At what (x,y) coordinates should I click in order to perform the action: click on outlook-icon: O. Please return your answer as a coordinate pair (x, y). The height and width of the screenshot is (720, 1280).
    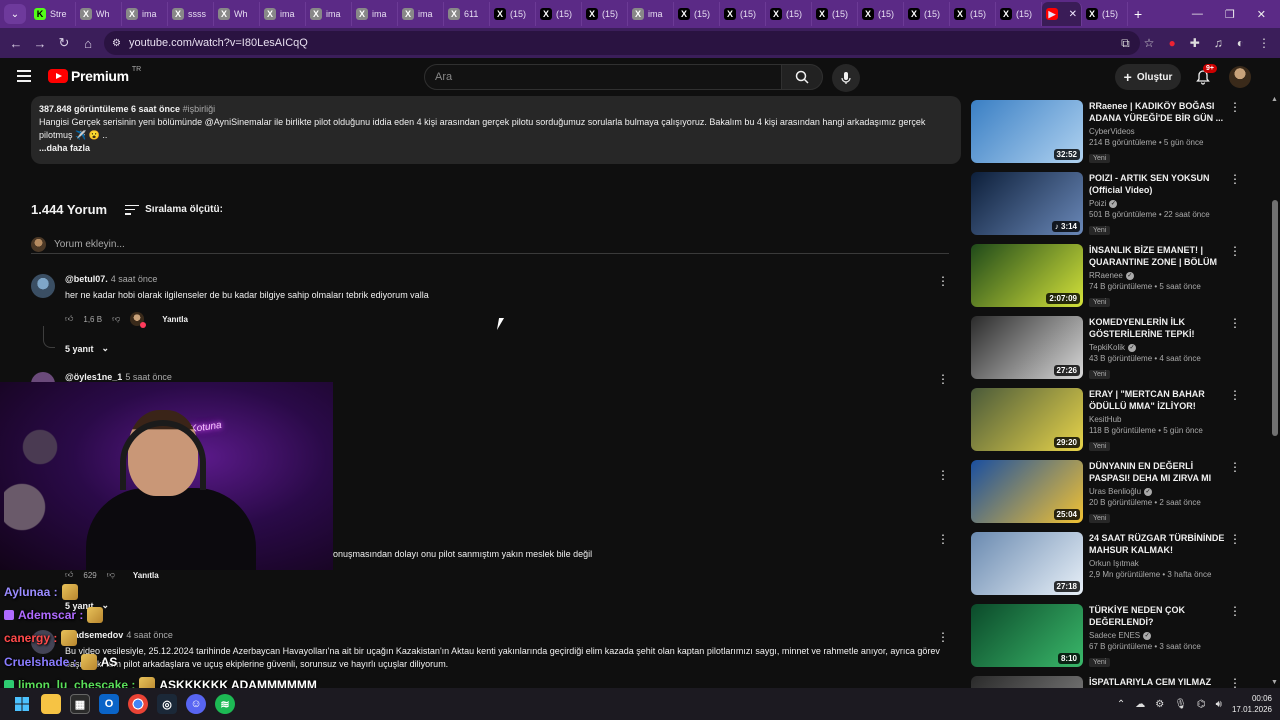
    Looking at the image, I should click on (109, 704).